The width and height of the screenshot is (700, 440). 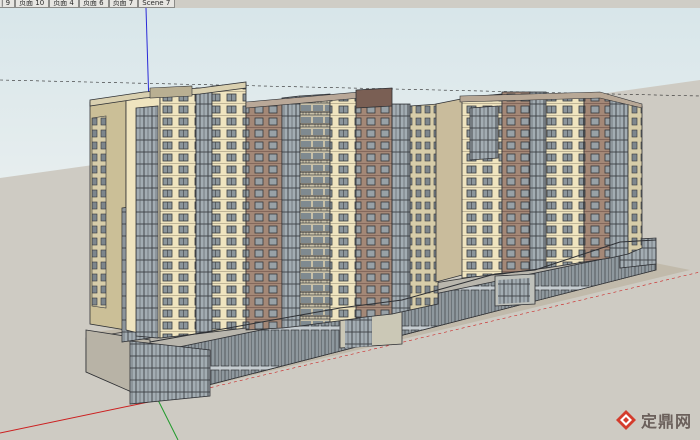 What do you see at coordinates (350, 4) in the screenshot?
I see `scene-tab-bar: | 9 页面 10 页面 4 页面 6 页面 7 Scene 7` at bounding box center [350, 4].